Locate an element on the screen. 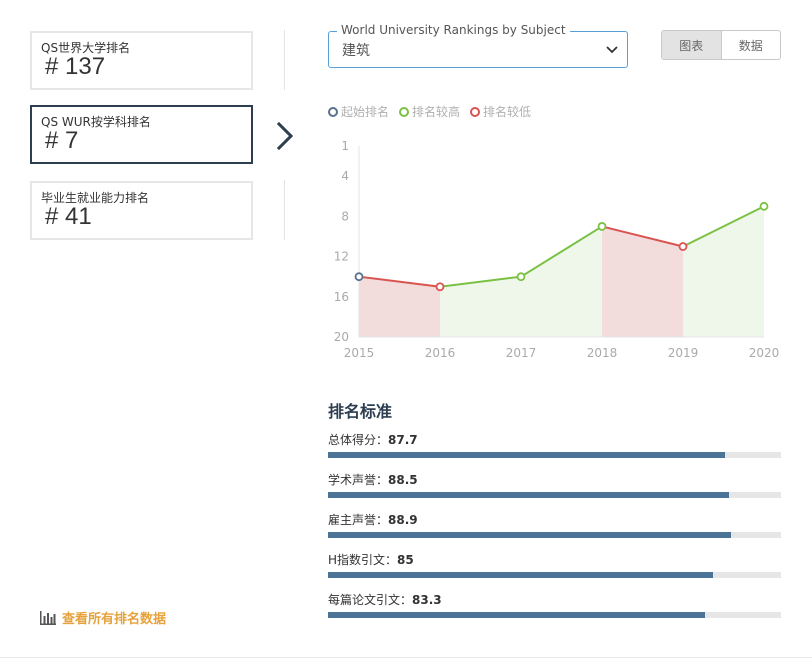  chart-area-segment is located at coordinates (561, 281).